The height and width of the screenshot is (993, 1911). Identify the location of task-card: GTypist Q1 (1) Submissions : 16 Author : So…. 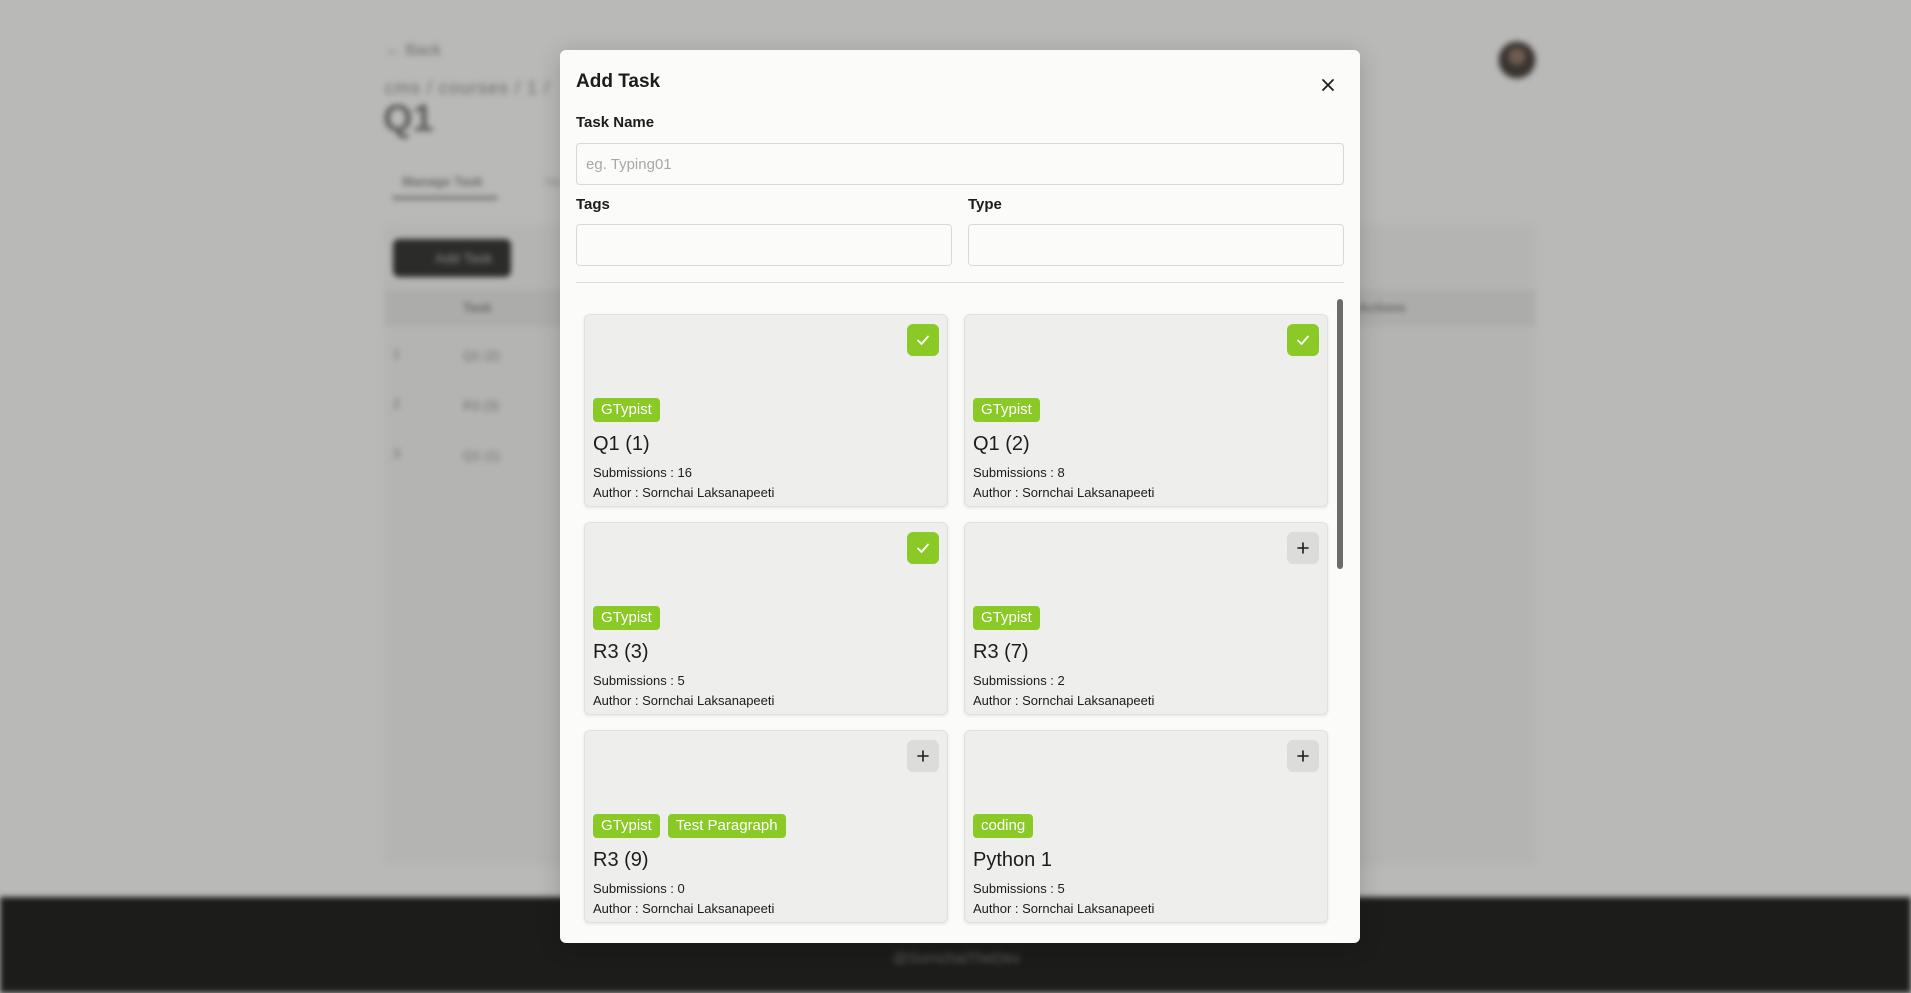
(766, 410).